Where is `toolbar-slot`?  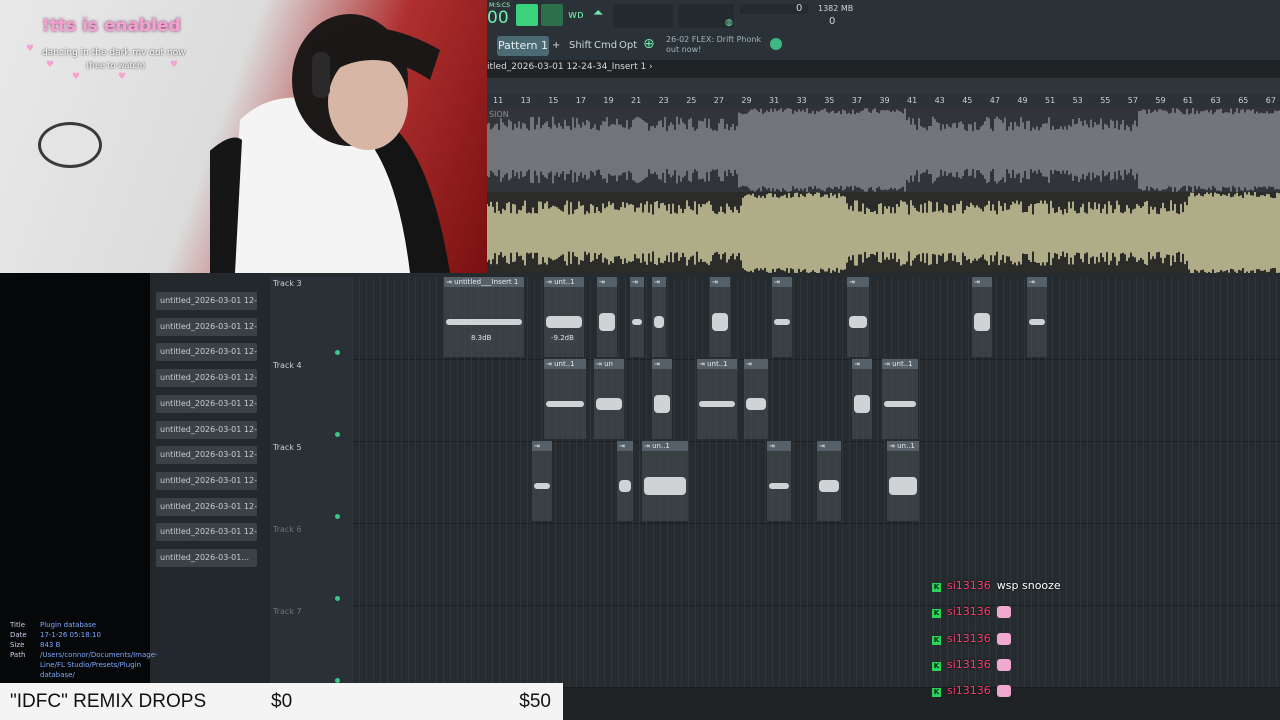 toolbar-slot is located at coordinates (643, 16).